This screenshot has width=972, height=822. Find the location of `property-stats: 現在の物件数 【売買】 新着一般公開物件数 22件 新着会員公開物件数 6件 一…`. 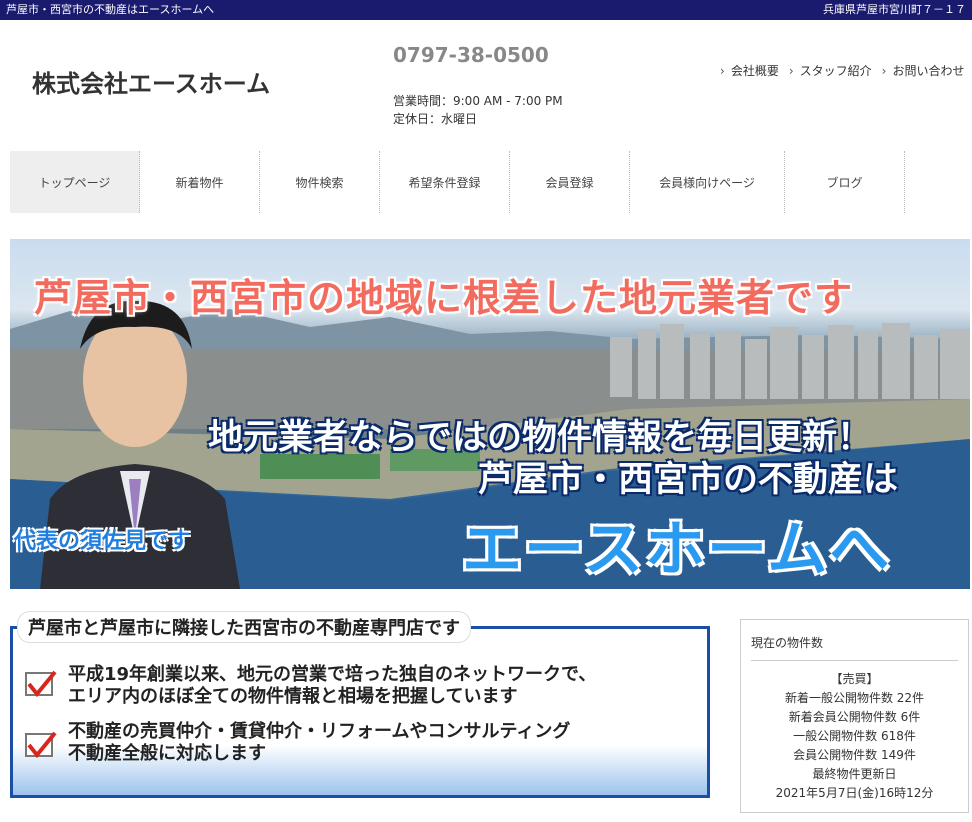

property-stats: 現在の物件数 【売買】 新着一般公開物件数 22件 新着会員公開物件数 6件 一… is located at coordinates (854, 716).